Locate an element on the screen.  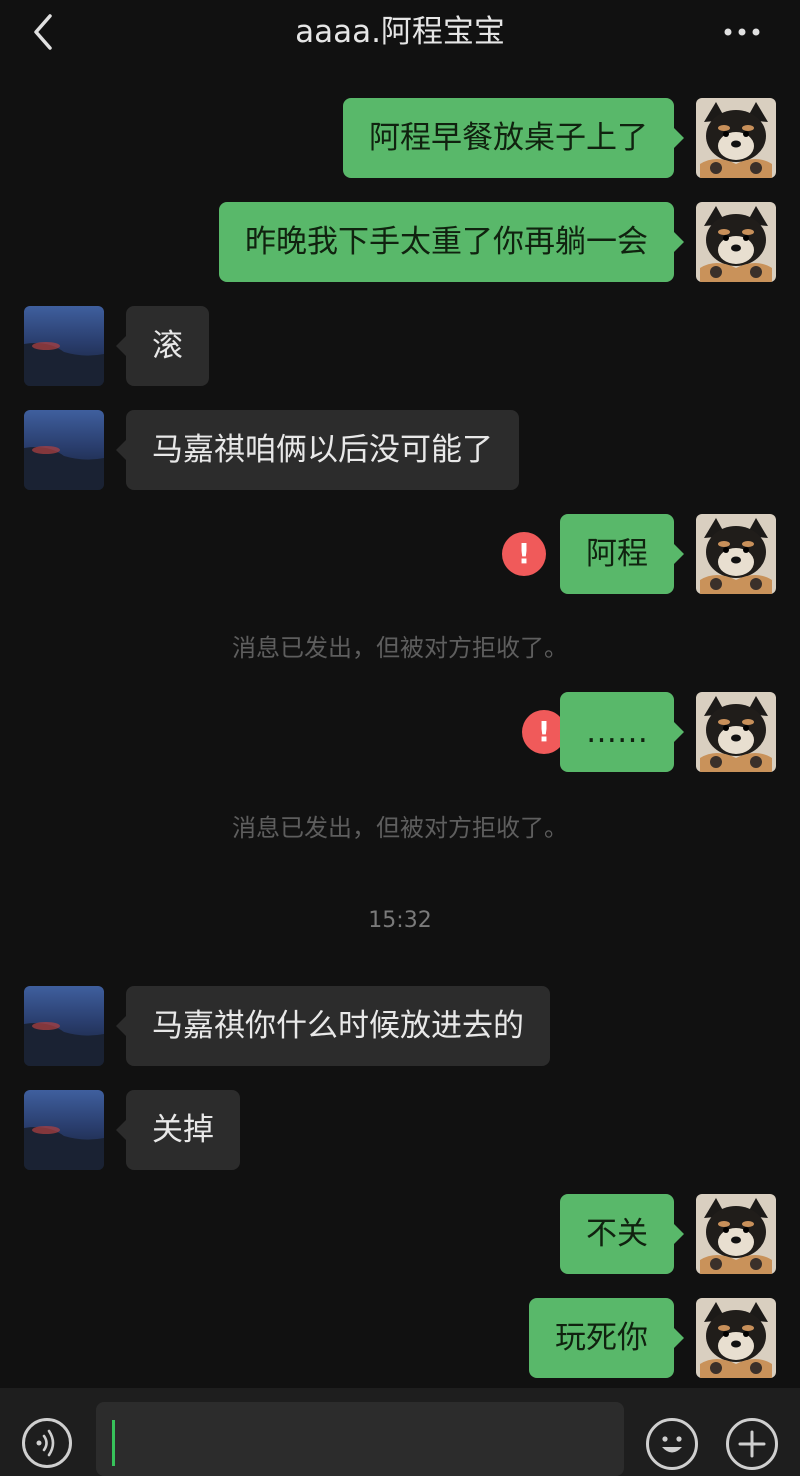
incoming-message: 关掉 is located at coordinates (178, 1130).